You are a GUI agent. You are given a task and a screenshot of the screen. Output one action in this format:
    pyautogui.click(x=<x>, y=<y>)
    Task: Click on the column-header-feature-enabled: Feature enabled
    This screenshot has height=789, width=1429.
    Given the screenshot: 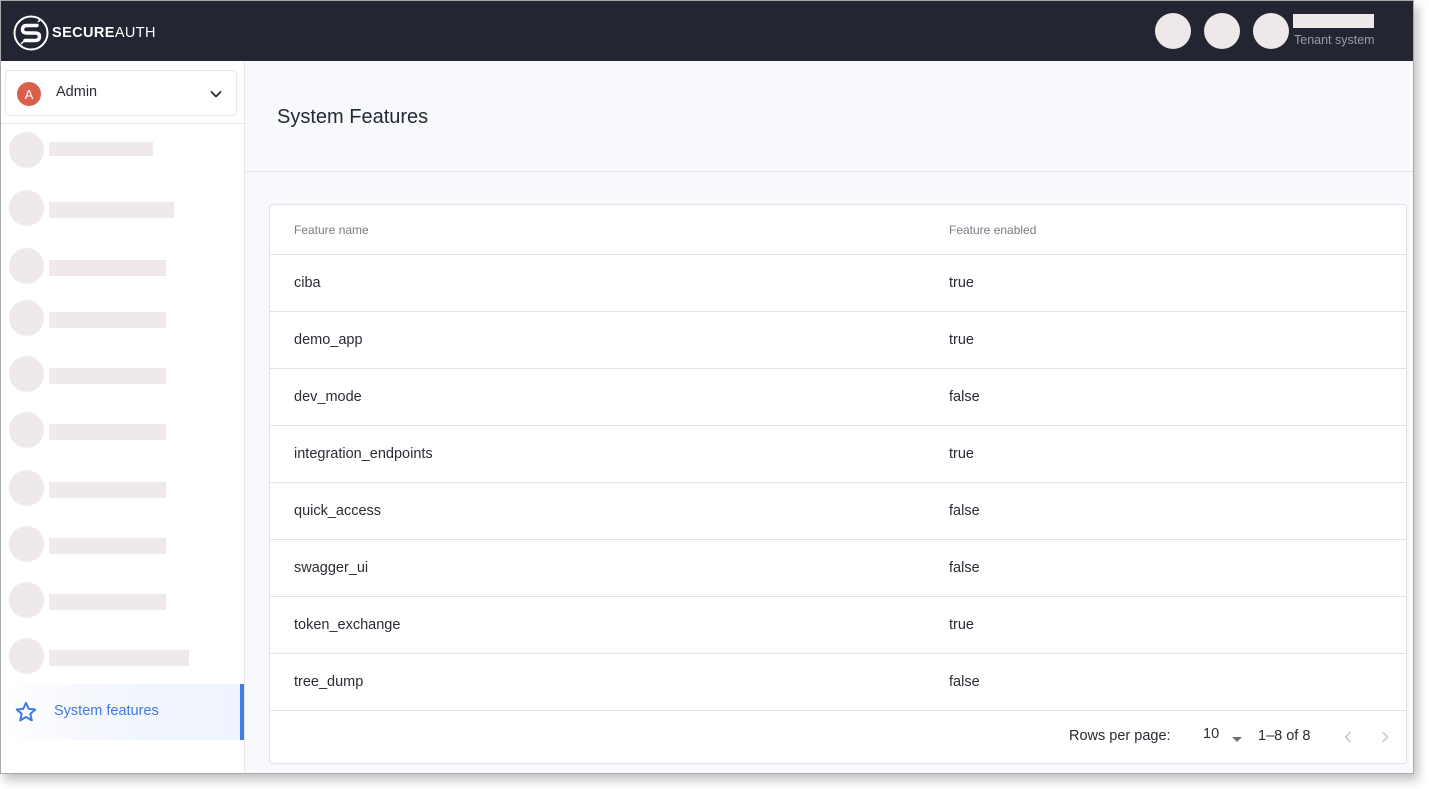 What is the action you would take?
    pyautogui.click(x=992, y=229)
    